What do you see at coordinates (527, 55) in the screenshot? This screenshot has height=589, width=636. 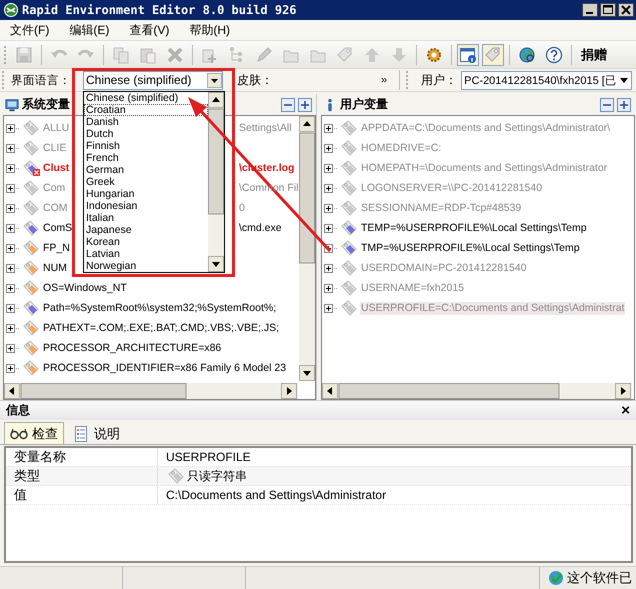 I see `globe-icon` at bounding box center [527, 55].